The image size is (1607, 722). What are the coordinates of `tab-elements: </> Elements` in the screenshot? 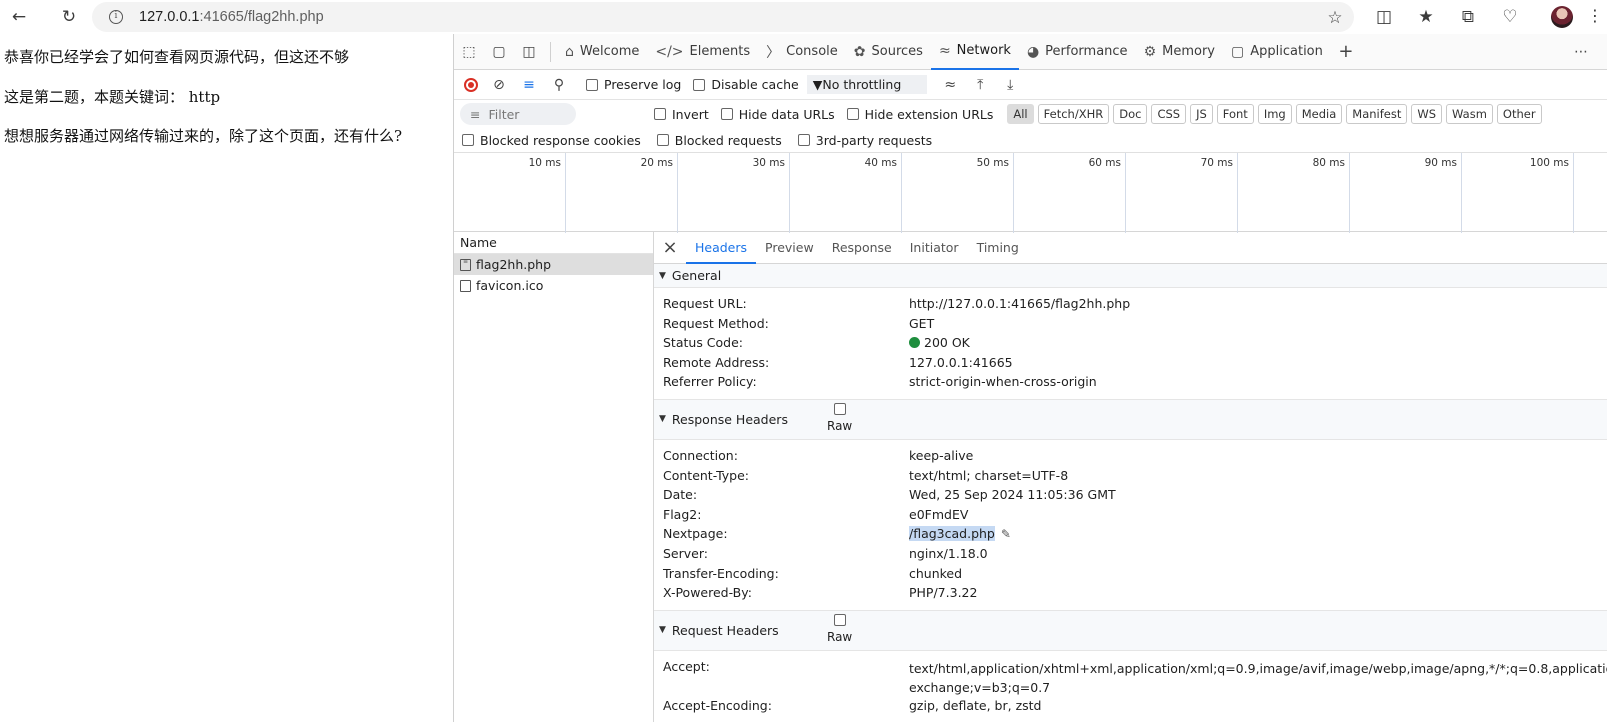 It's located at (702, 52).